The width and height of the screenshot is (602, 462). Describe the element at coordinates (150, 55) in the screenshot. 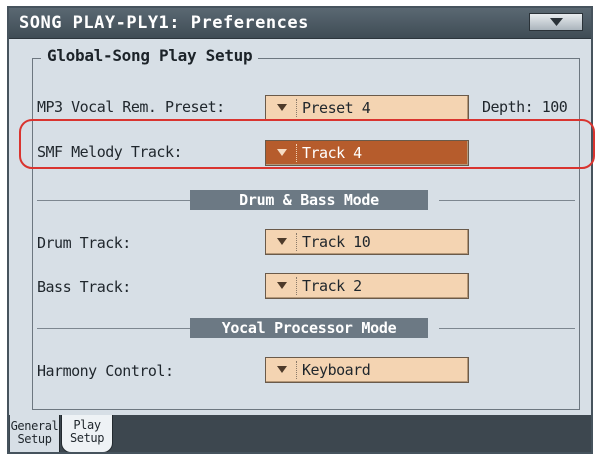

I see `global-setup-title: Global-Song Play Setup` at that location.